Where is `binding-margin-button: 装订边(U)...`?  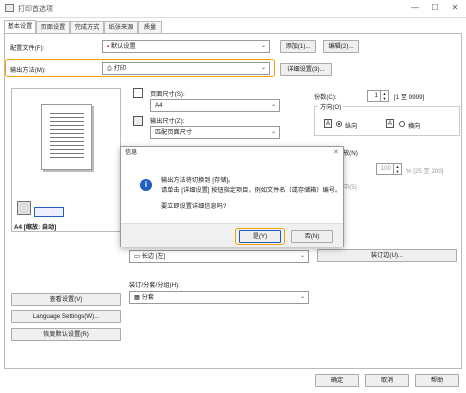
binding-margin-button: 装订边(U)... is located at coordinates (387, 255).